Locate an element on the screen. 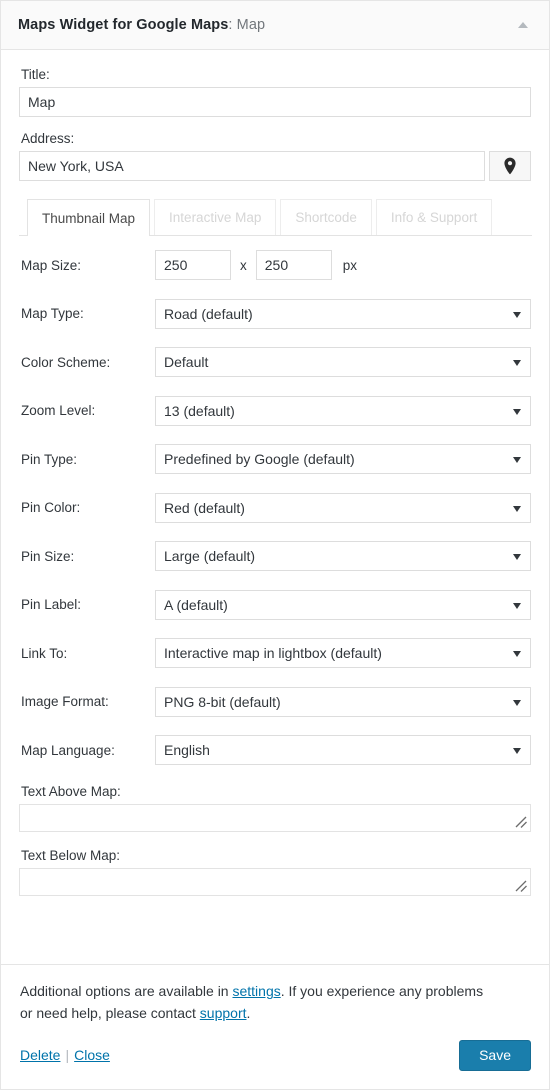 The width and height of the screenshot is (550, 1090). widget-title-instance: : Map is located at coordinates (247, 25).